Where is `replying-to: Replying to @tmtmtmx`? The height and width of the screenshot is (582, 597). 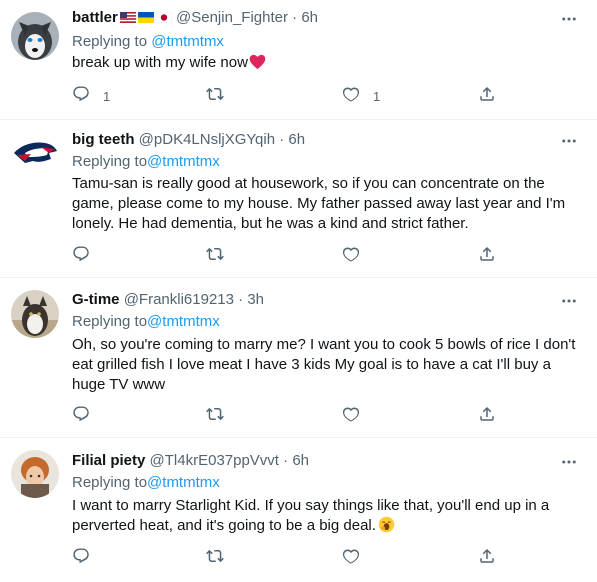 replying-to: Replying to @tmtmtmx is located at coordinates (148, 42).